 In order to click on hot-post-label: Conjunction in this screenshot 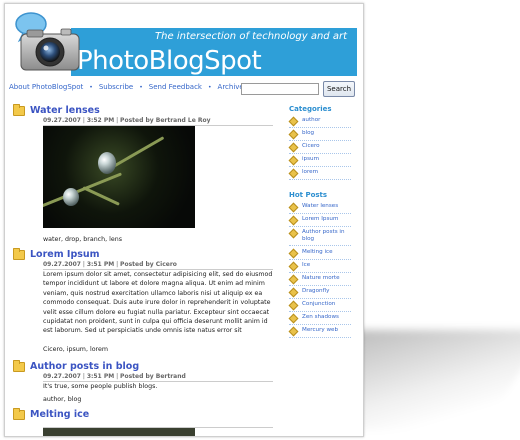, I will do `click(319, 304)`.